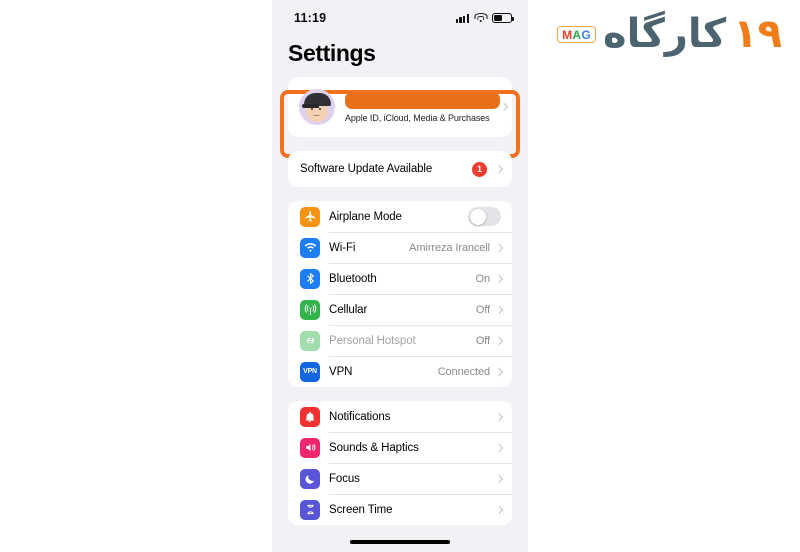  I want to click on logo-wordmark: کارگاه, so click(664, 34).